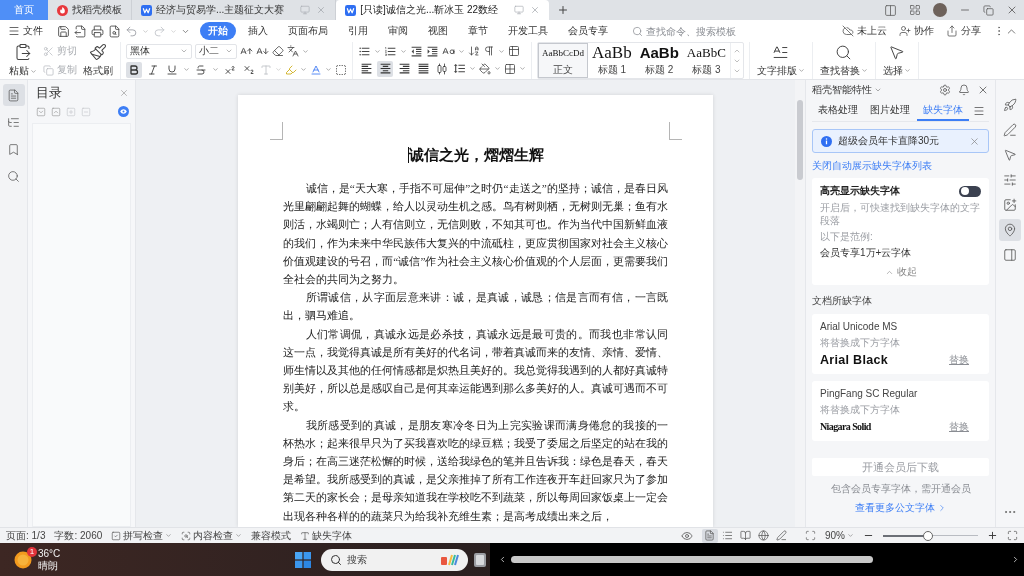  What do you see at coordinates (1012, 535) in the screenshot?
I see `fullscreen-icon` at bounding box center [1012, 535].